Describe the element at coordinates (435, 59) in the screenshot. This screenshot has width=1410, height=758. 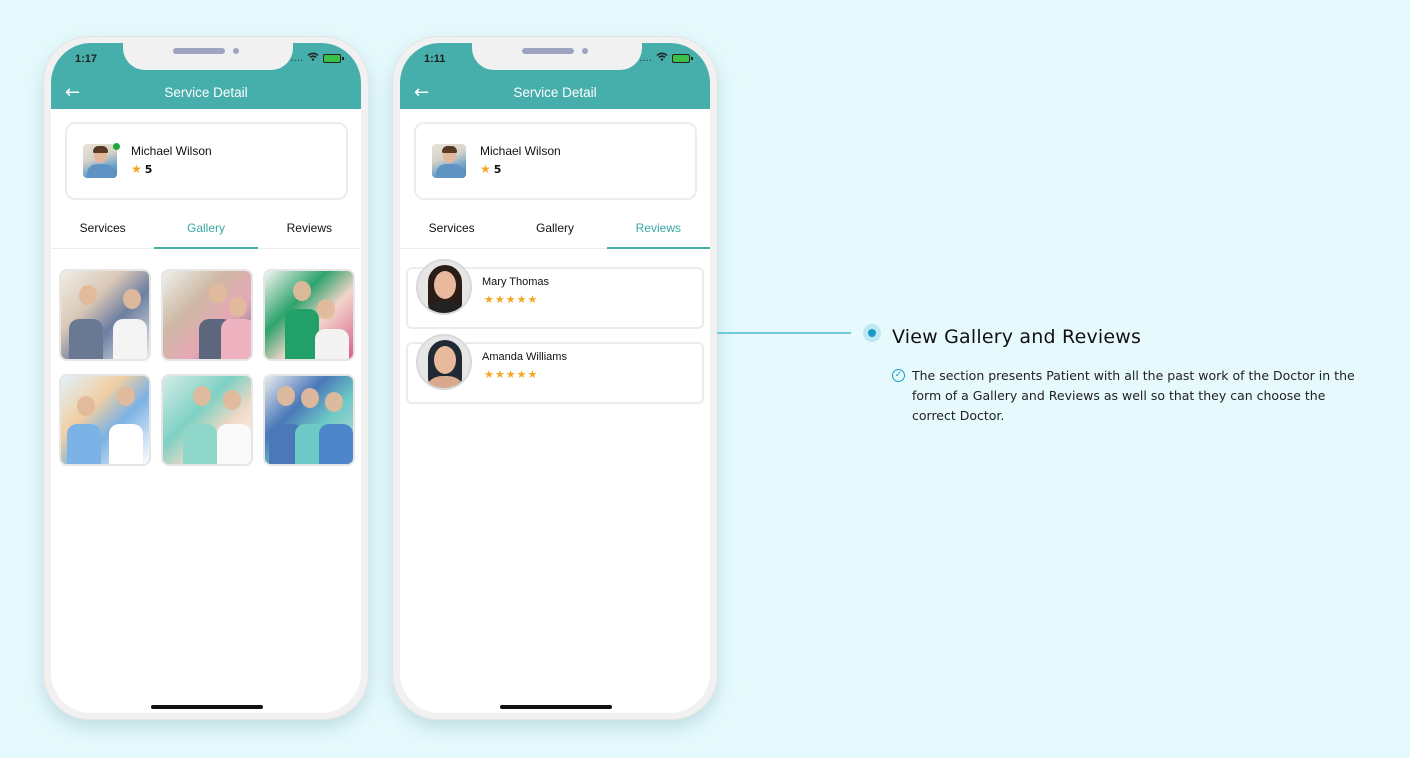
I see `status-time: 1:11` at that location.